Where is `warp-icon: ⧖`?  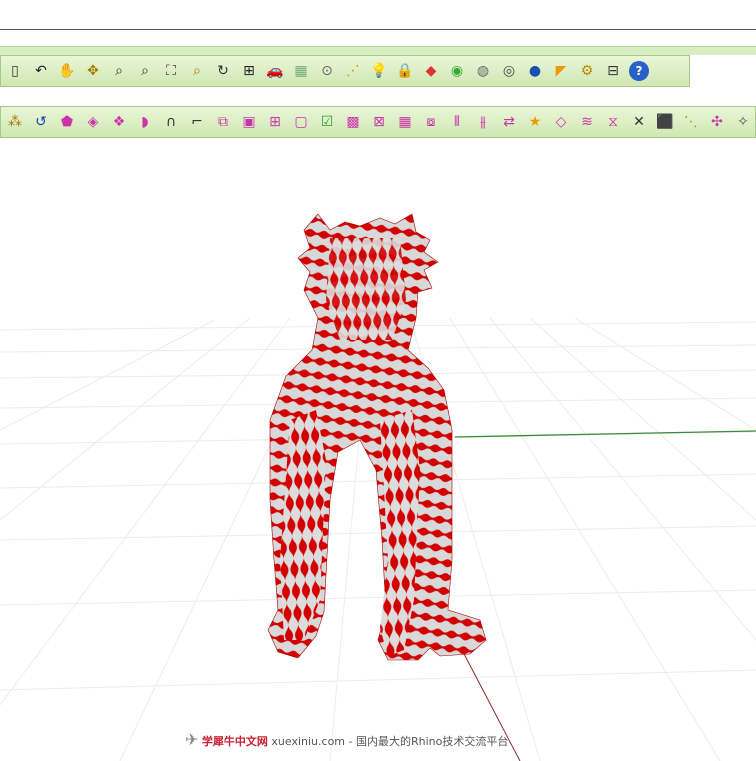
warp-icon: ⧖ is located at coordinates (613, 122).